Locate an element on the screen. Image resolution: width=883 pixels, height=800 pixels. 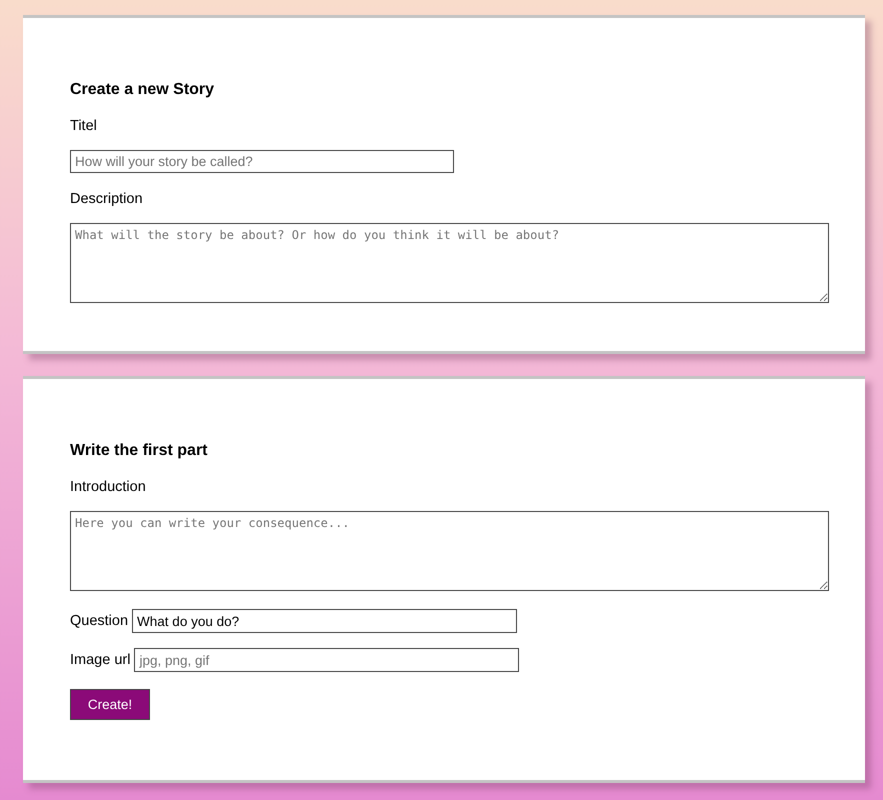
text-area: What will the story be about? Or how do you think it will be about? is located at coordinates (449, 263).